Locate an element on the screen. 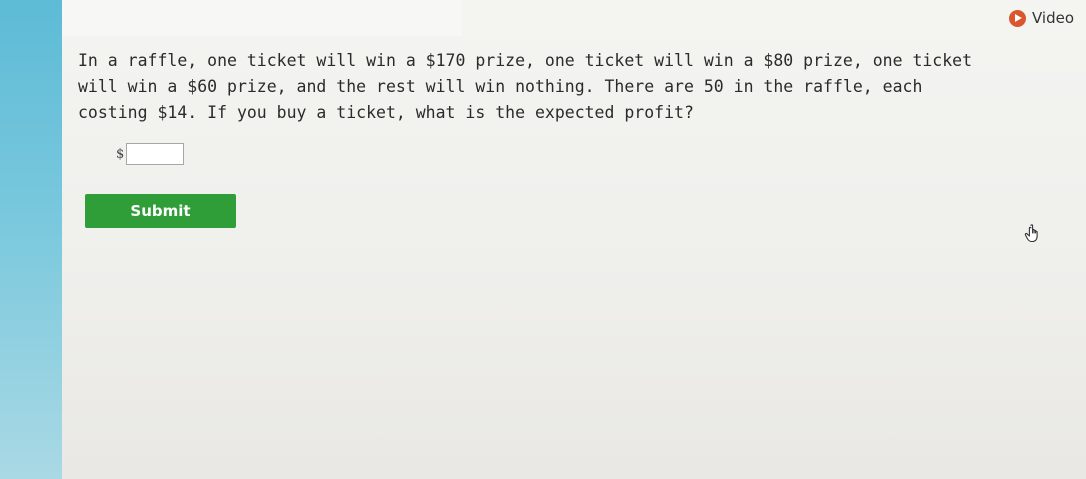  submit-button: Submit is located at coordinates (160, 211).